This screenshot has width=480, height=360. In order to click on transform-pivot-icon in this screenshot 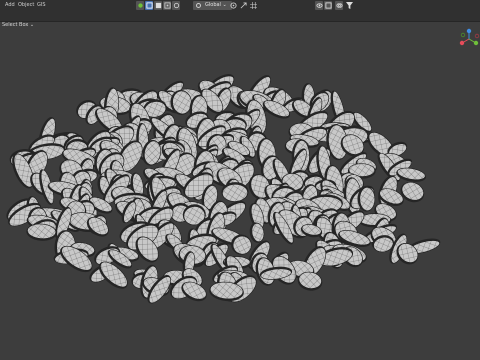, I will do `click(233, 5)`.